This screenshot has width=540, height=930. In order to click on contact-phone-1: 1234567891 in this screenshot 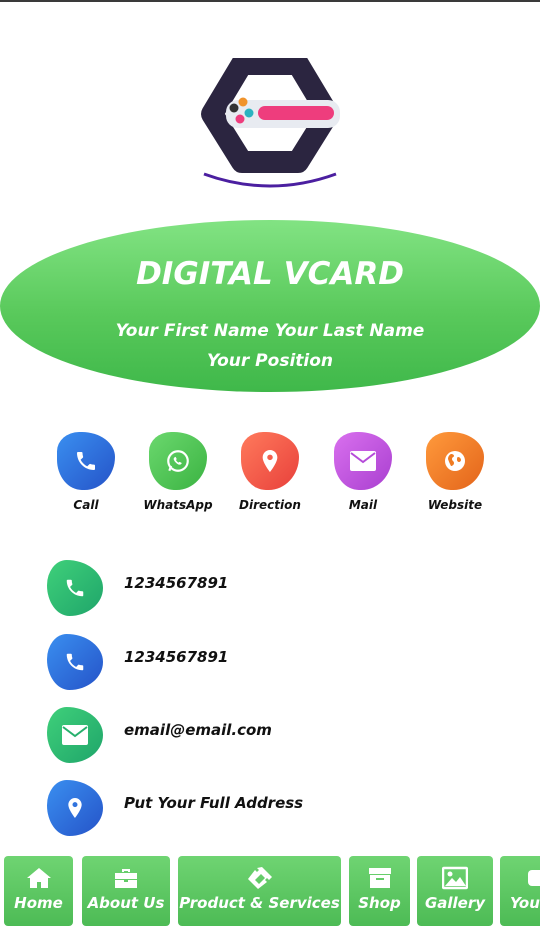, I will do `click(287, 589)`.